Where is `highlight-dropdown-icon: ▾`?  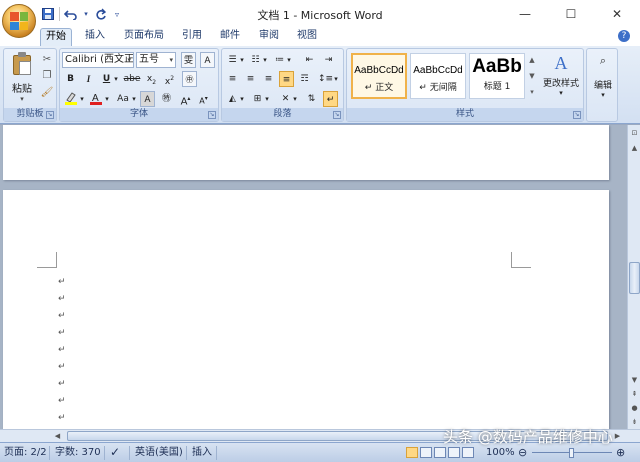
highlight-dropdown-icon: ▾ is located at coordinates (82, 99).